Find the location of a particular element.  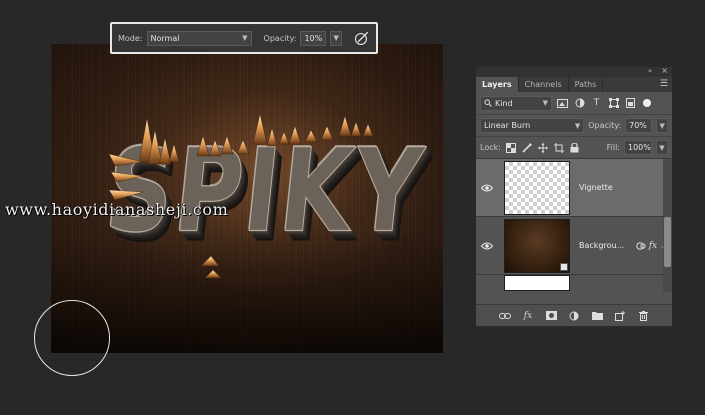

filter-type-icon: T is located at coordinates (596, 103).